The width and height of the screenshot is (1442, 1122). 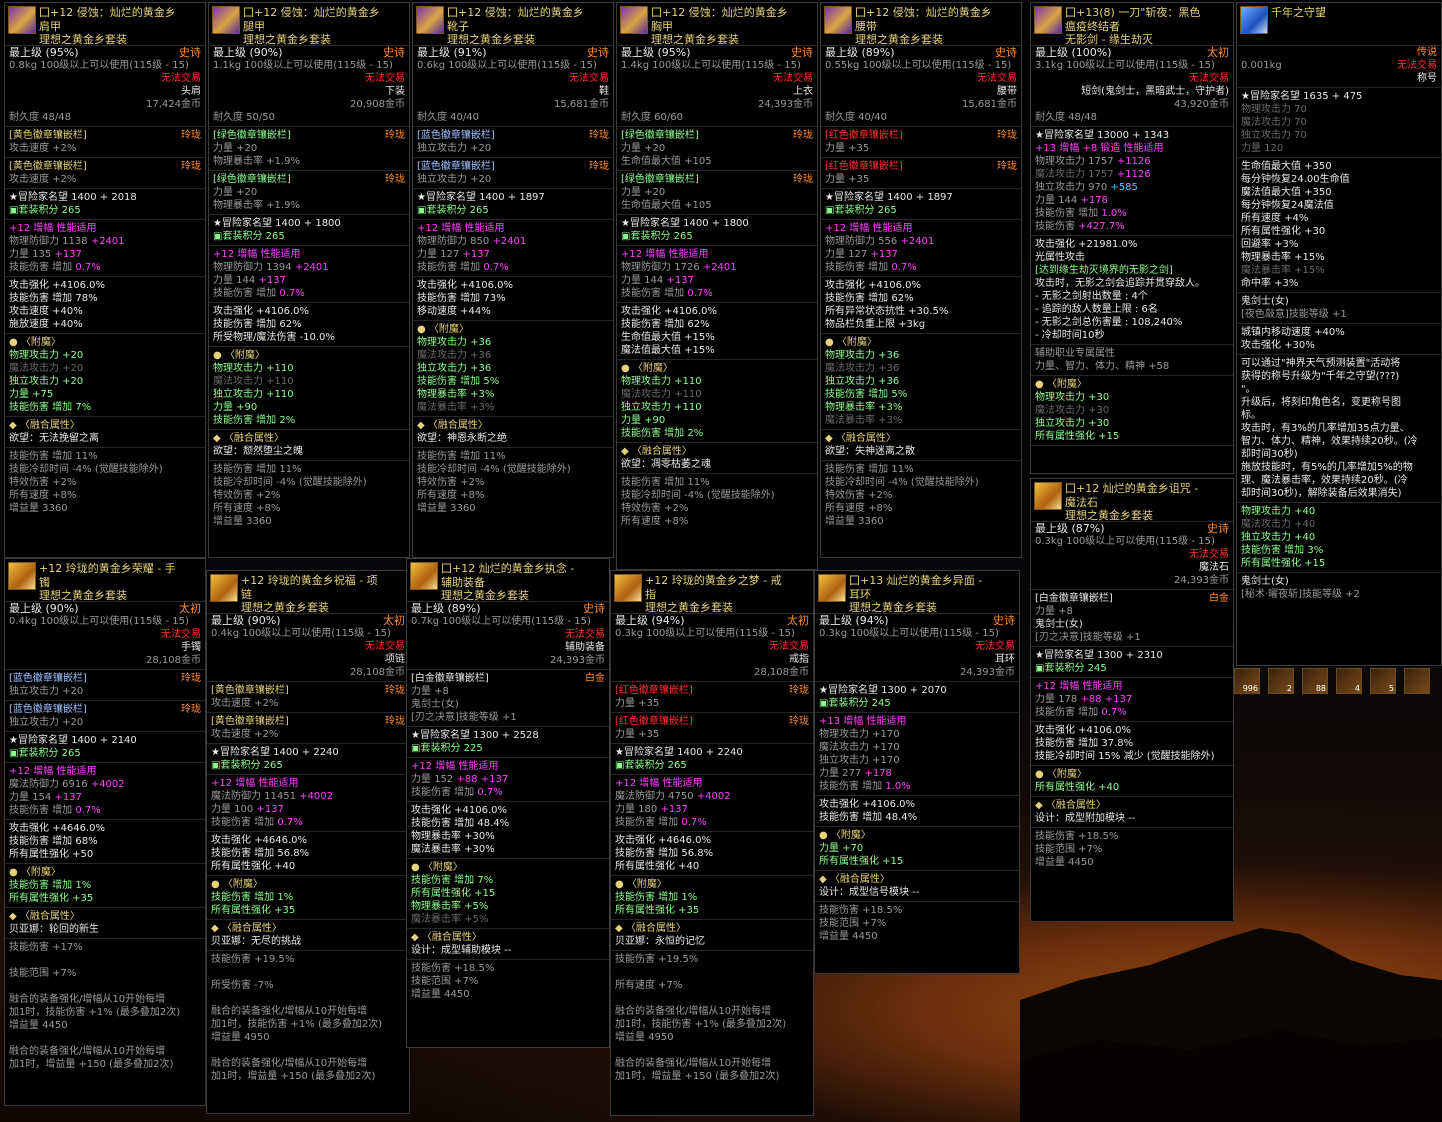 I want to click on fusion-title: ◆ 〈融合属性〉, so click(x=717, y=451).